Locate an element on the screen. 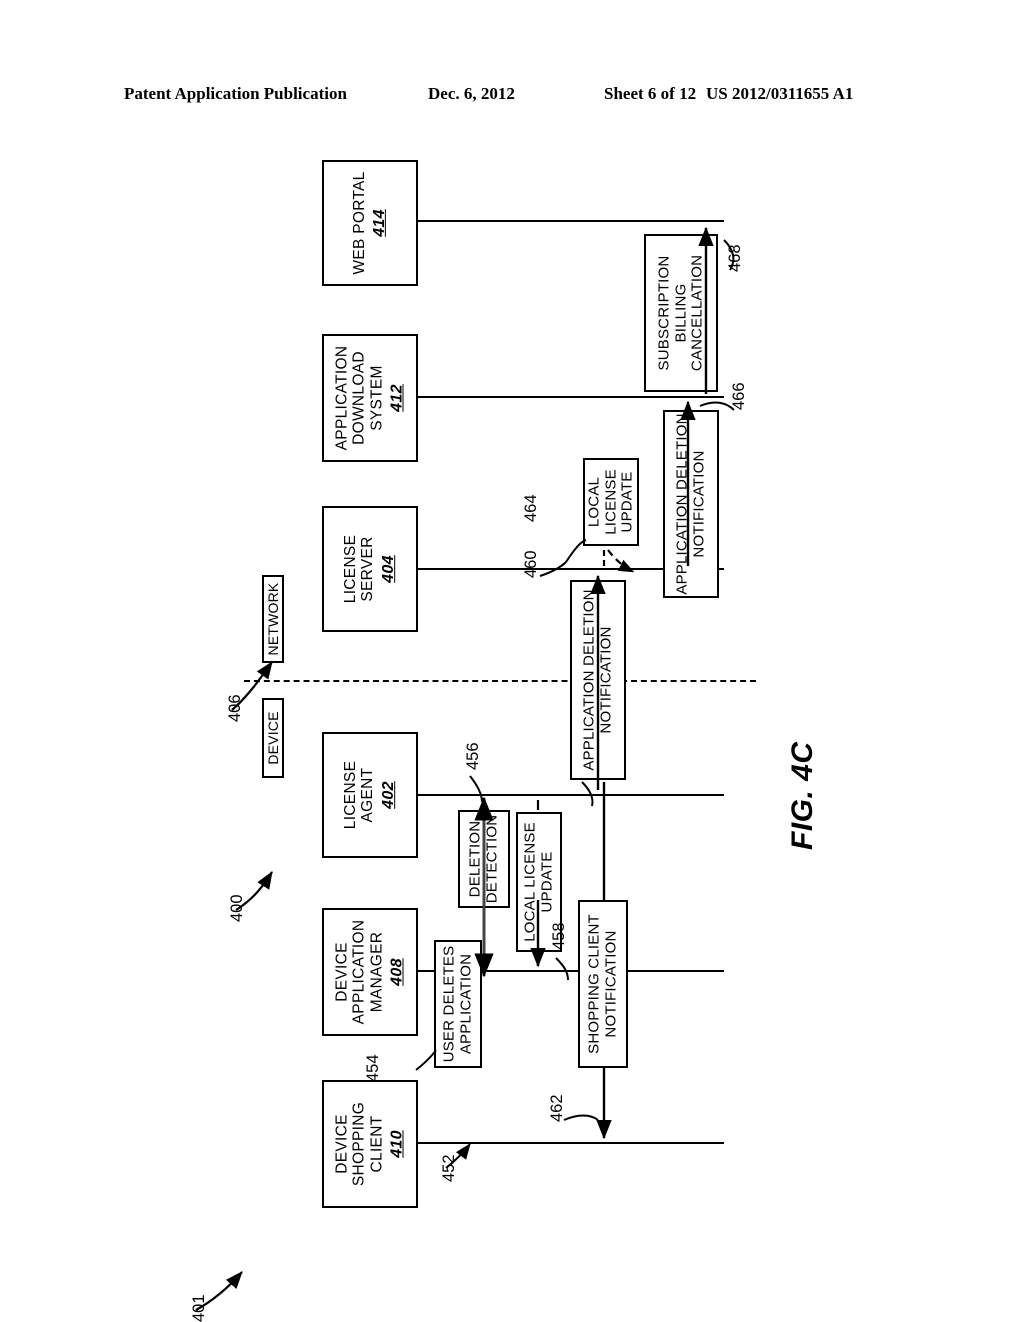 Image resolution: width=1024 pixels, height=1322 pixels. actor-application-download-system: APPLICATION DOWNLOAD SYSTEM 412 is located at coordinates (370, 398).